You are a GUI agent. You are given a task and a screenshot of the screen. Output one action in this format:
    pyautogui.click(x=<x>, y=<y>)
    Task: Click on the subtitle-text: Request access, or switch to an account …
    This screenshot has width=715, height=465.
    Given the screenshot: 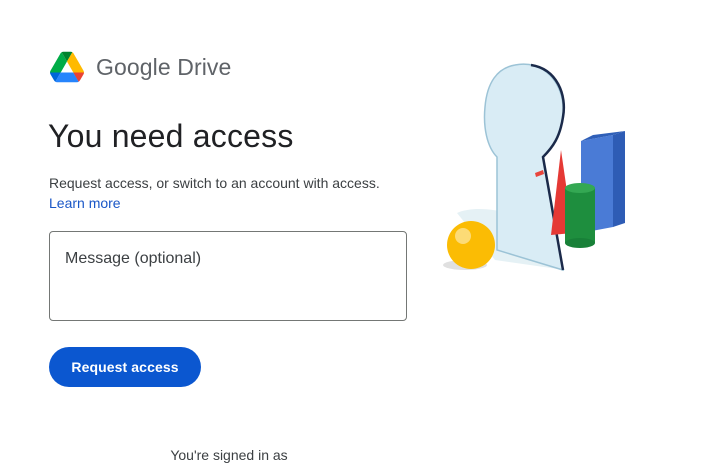 What is the action you would take?
    pyautogui.click(x=214, y=183)
    